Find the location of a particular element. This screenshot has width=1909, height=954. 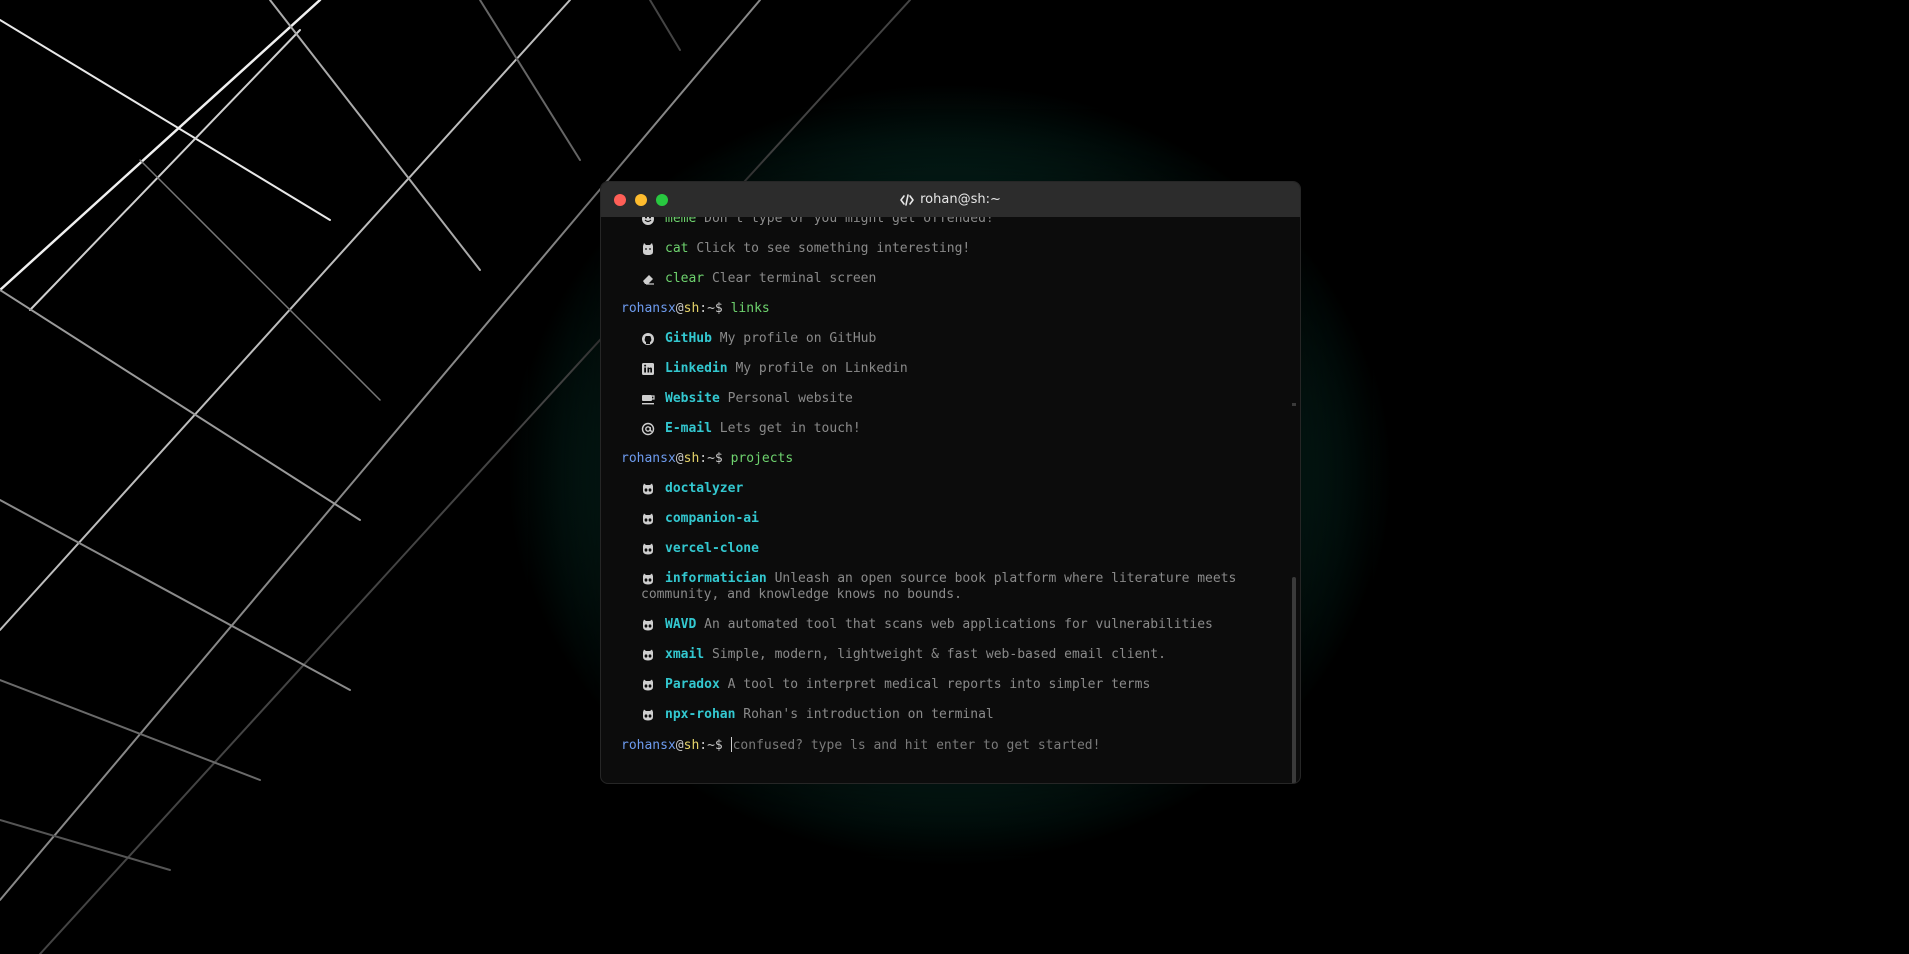

entry-name: Paradox is located at coordinates (692, 684).